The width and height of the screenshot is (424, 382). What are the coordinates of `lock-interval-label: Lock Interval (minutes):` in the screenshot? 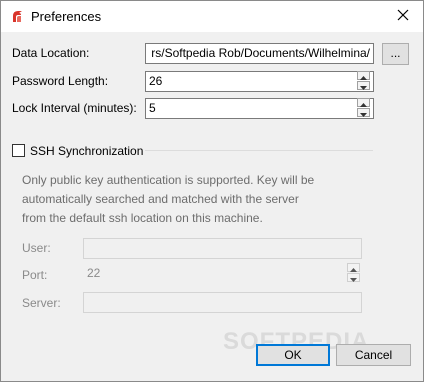 It's located at (74, 108).